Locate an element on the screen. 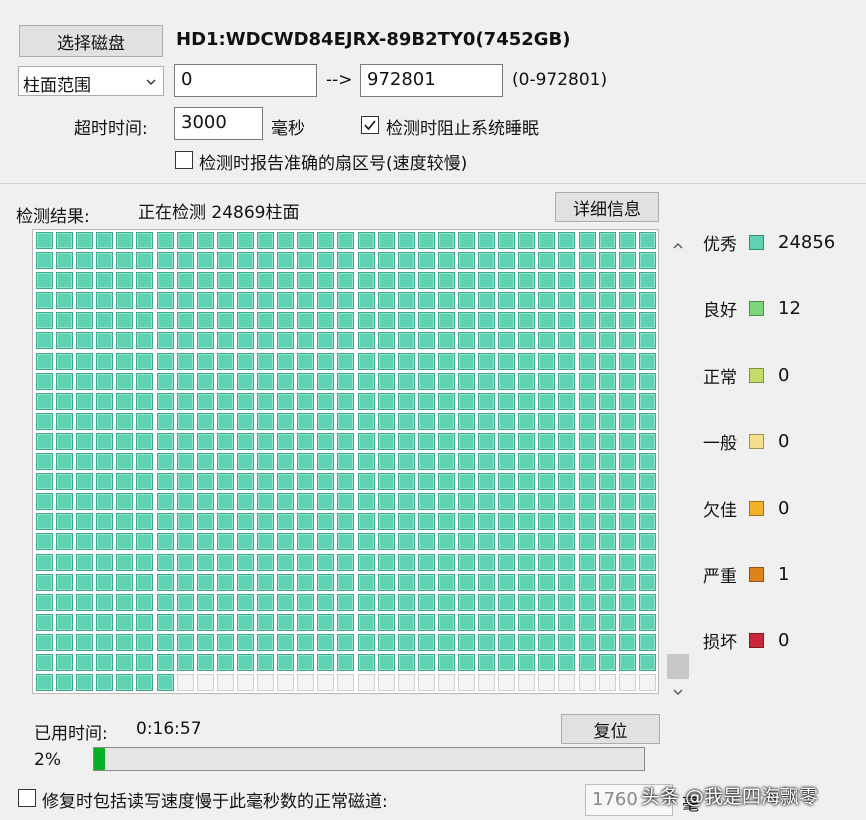  scroll-up-icon is located at coordinates (678, 246).